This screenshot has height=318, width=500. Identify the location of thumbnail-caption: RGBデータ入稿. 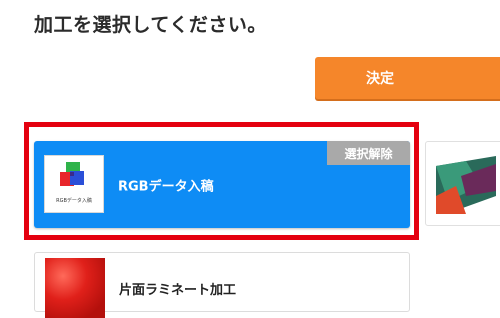
(74, 201).